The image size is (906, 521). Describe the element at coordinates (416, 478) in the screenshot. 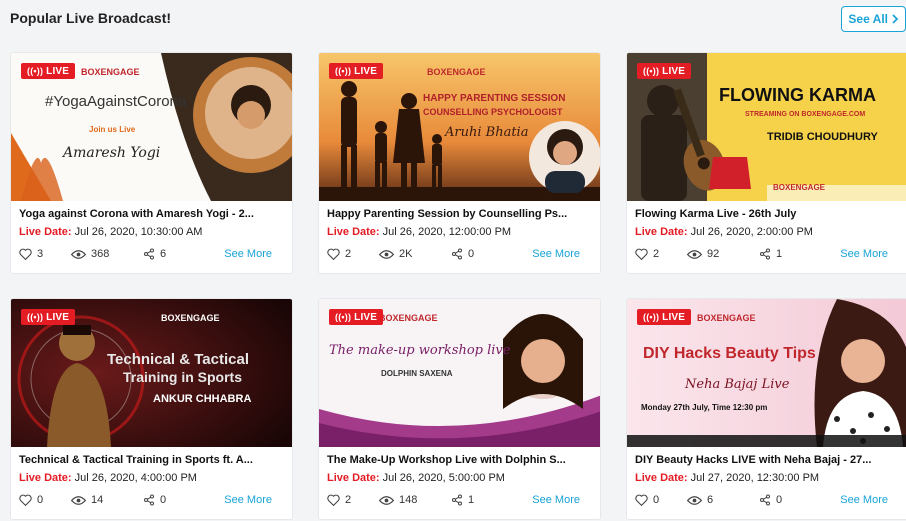

I see `card-date: Live Date: Jul 26, 2020, 5:00:00 PM` at that location.